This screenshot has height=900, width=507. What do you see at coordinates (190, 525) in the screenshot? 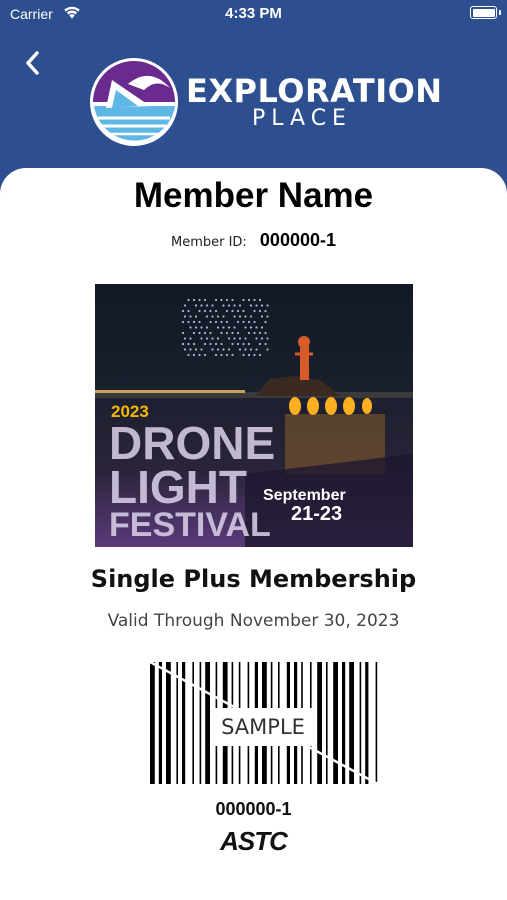
I see `promo-title-line-3: FESTIVAL` at bounding box center [190, 525].